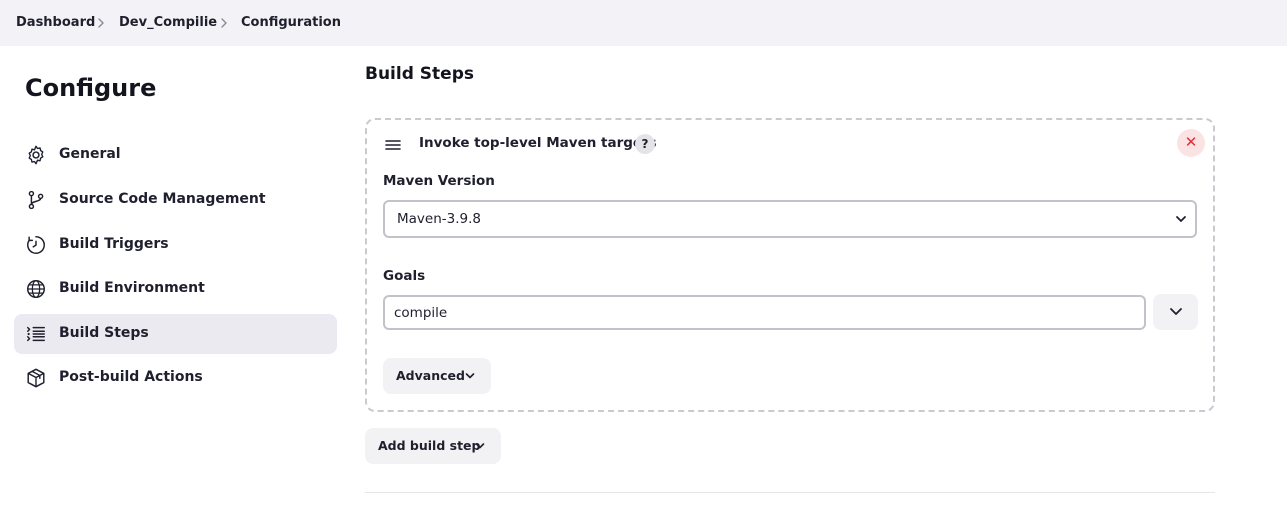  I want to click on maven-version-label: Maven Version, so click(439, 181).